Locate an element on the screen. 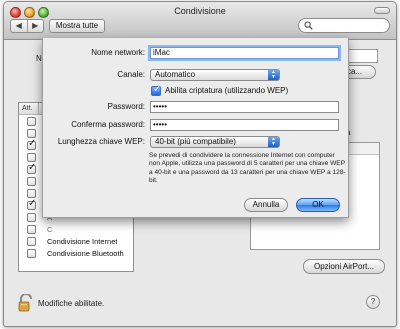 This screenshot has height=329, width=400. back-forward-control: ◀ ▶ is located at coordinates (27, 26).